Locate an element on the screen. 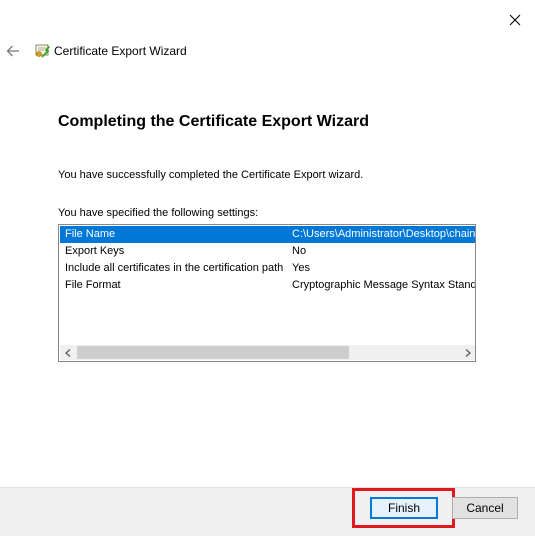 This screenshot has height=536, width=535. horizontal-scrollbar is located at coordinates (267, 352).